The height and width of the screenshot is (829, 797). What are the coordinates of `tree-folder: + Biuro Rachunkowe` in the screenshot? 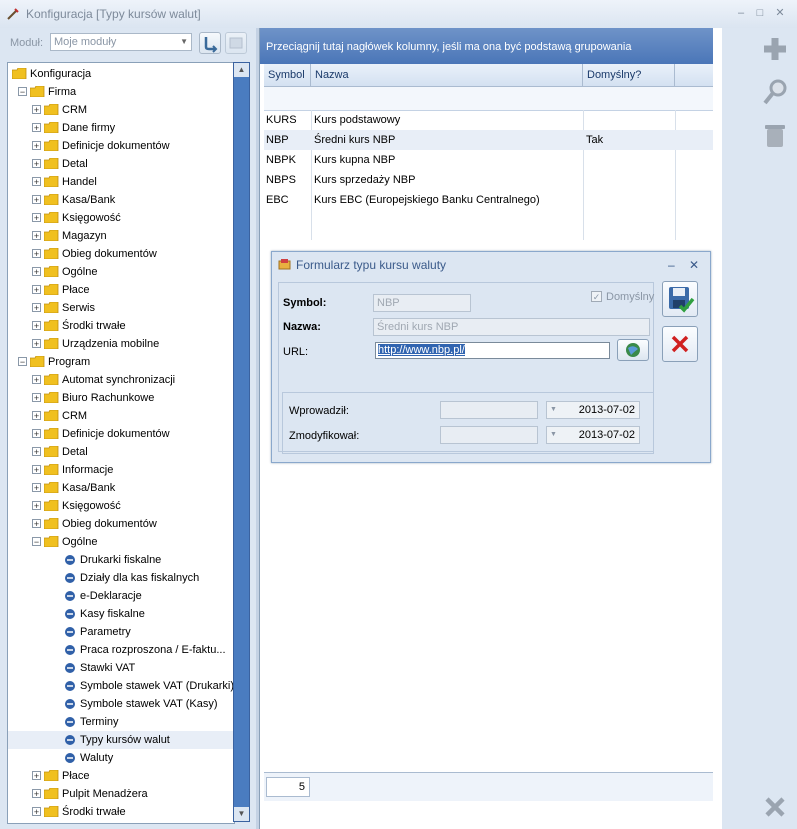 It's located at (121, 398).